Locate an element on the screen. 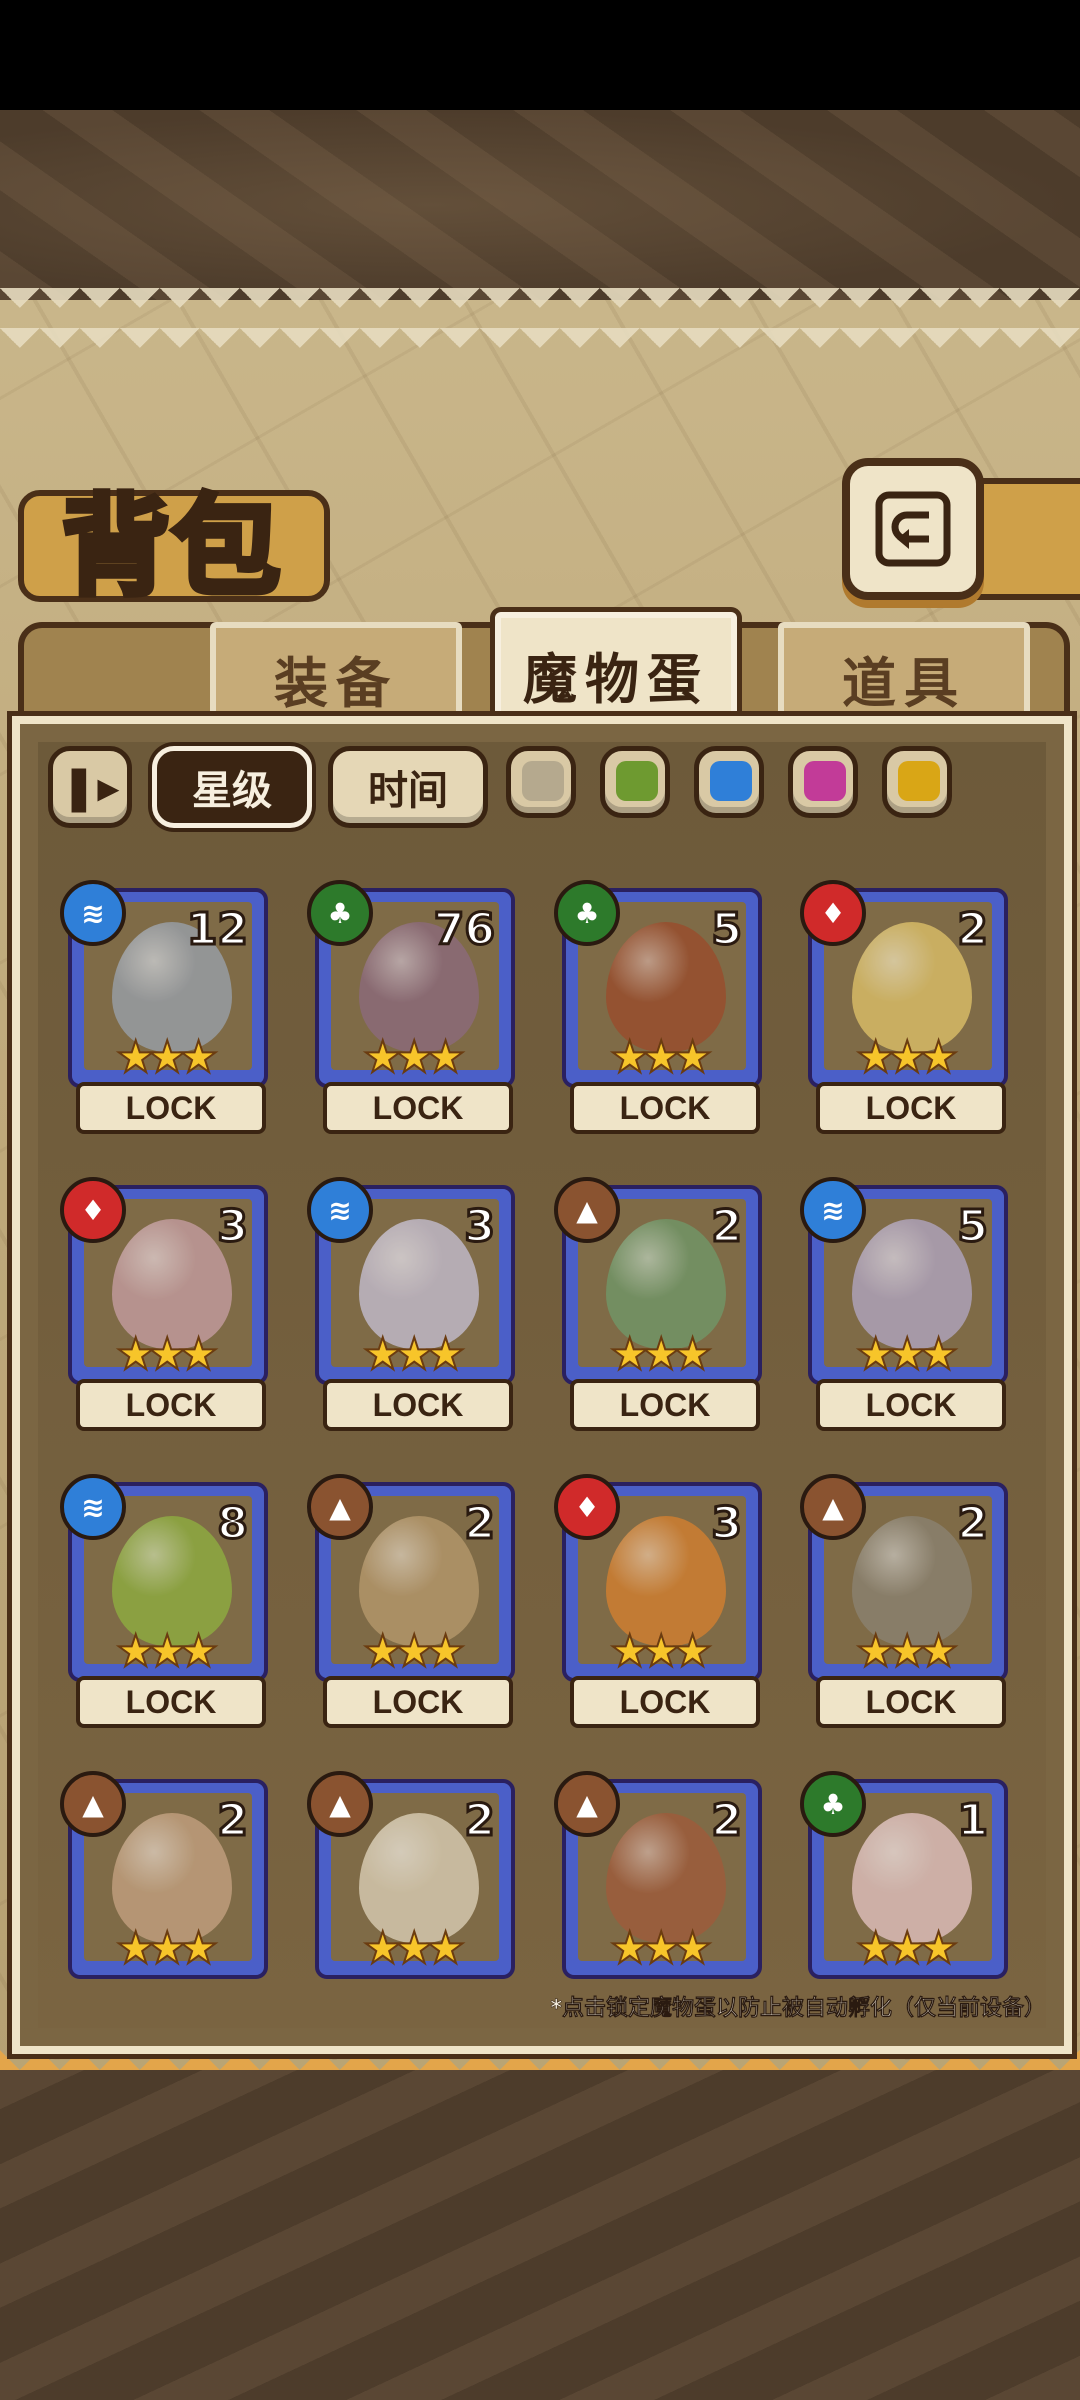 The height and width of the screenshot is (2400, 1080). filter-color-blue is located at coordinates (729, 782).